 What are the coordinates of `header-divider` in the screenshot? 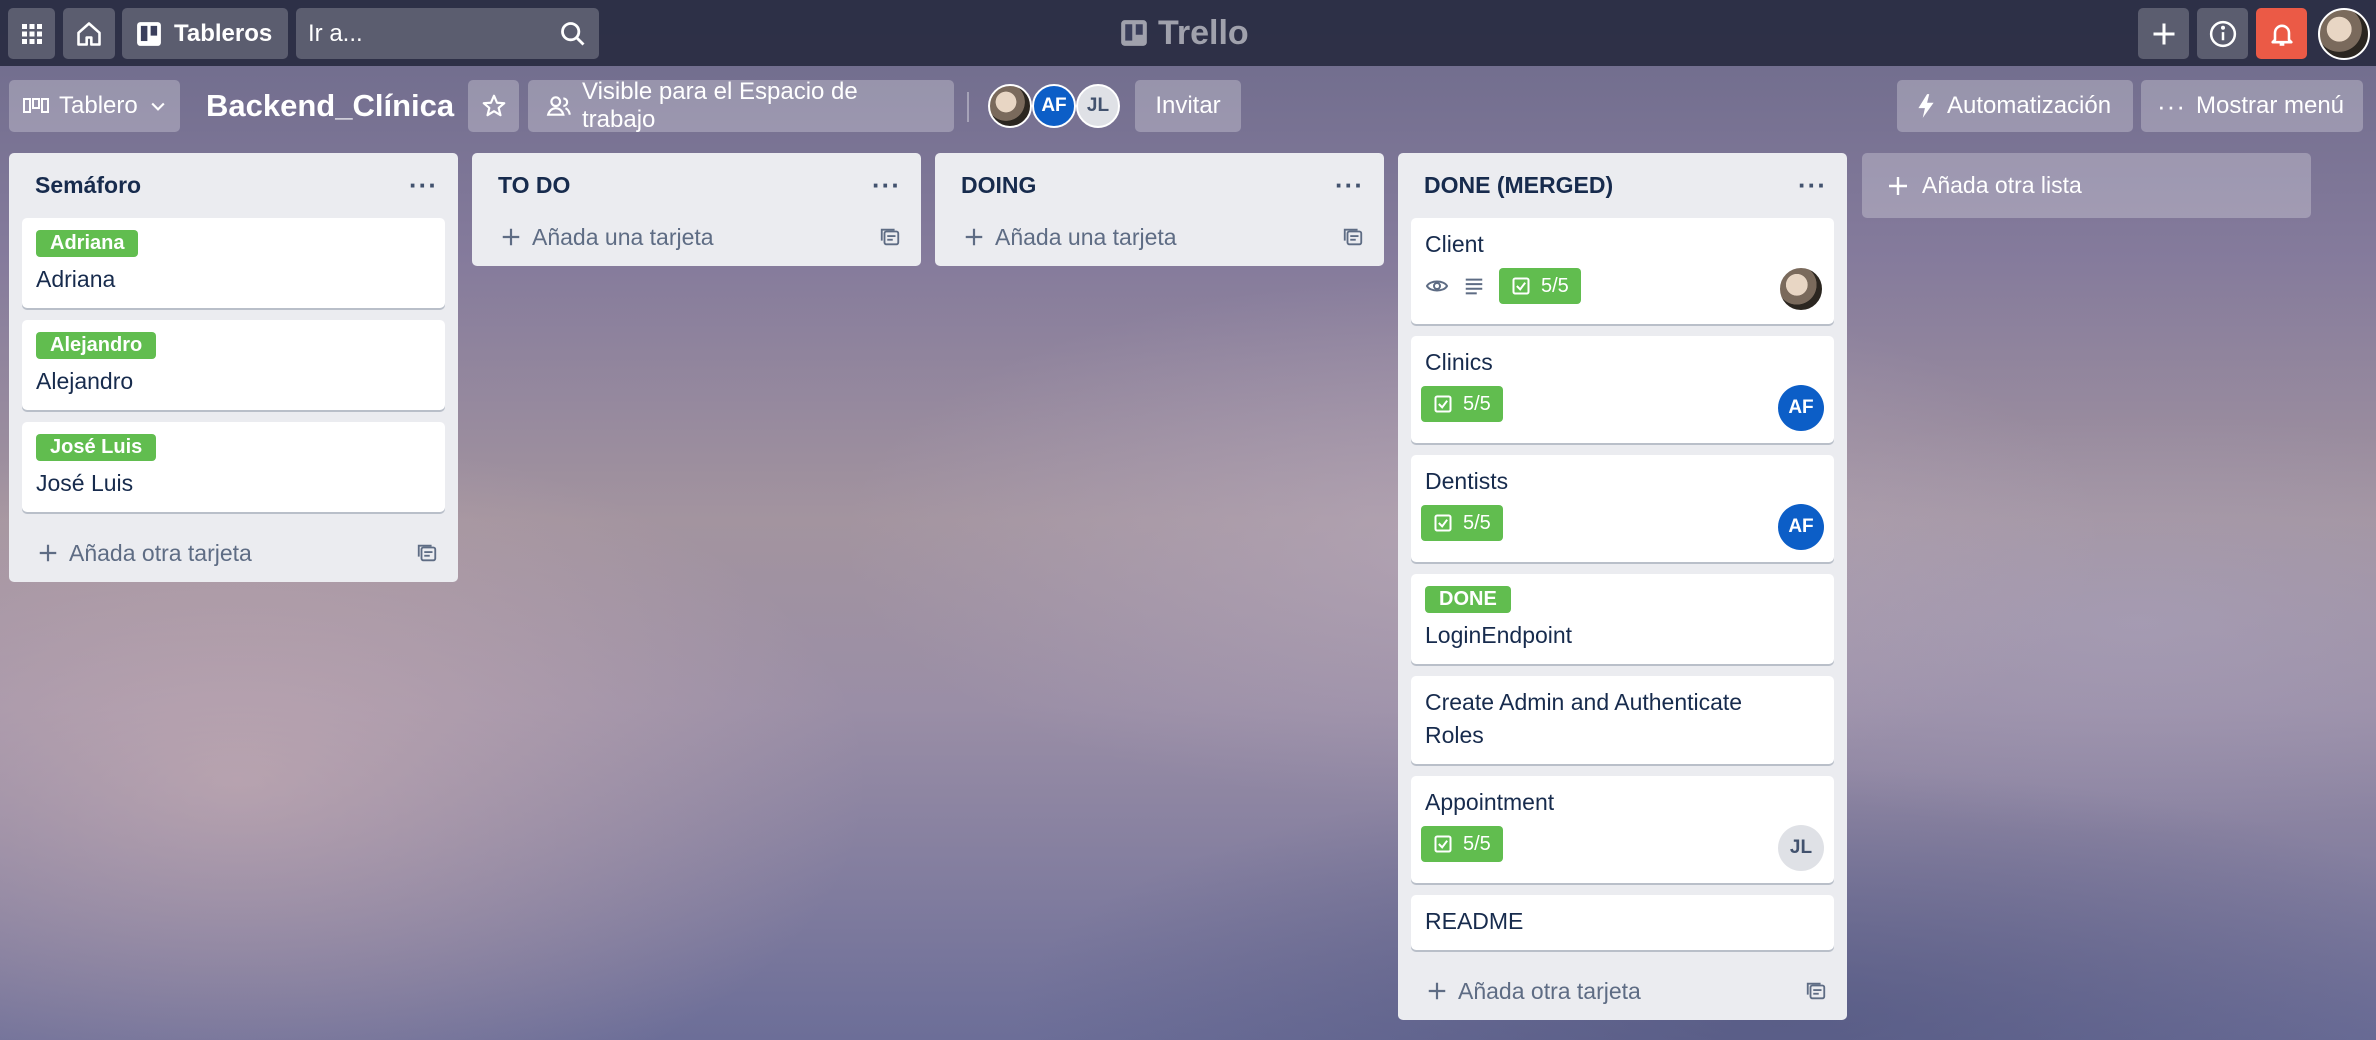 It's located at (968, 107).